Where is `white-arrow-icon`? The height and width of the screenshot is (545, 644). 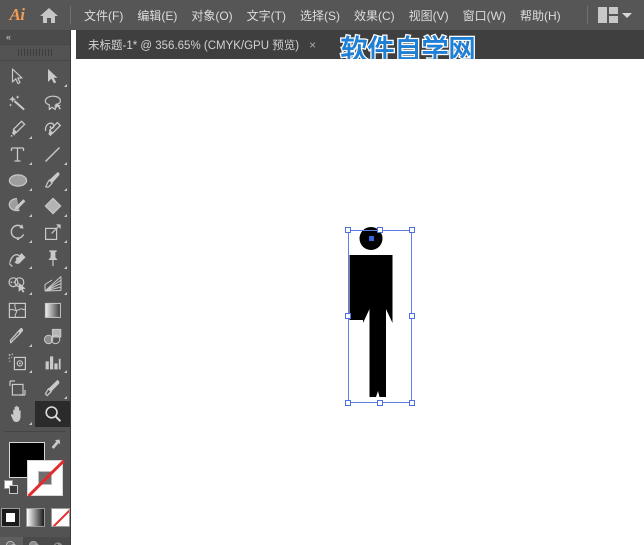 white-arrow-icon is located at coordinates (53, 75).